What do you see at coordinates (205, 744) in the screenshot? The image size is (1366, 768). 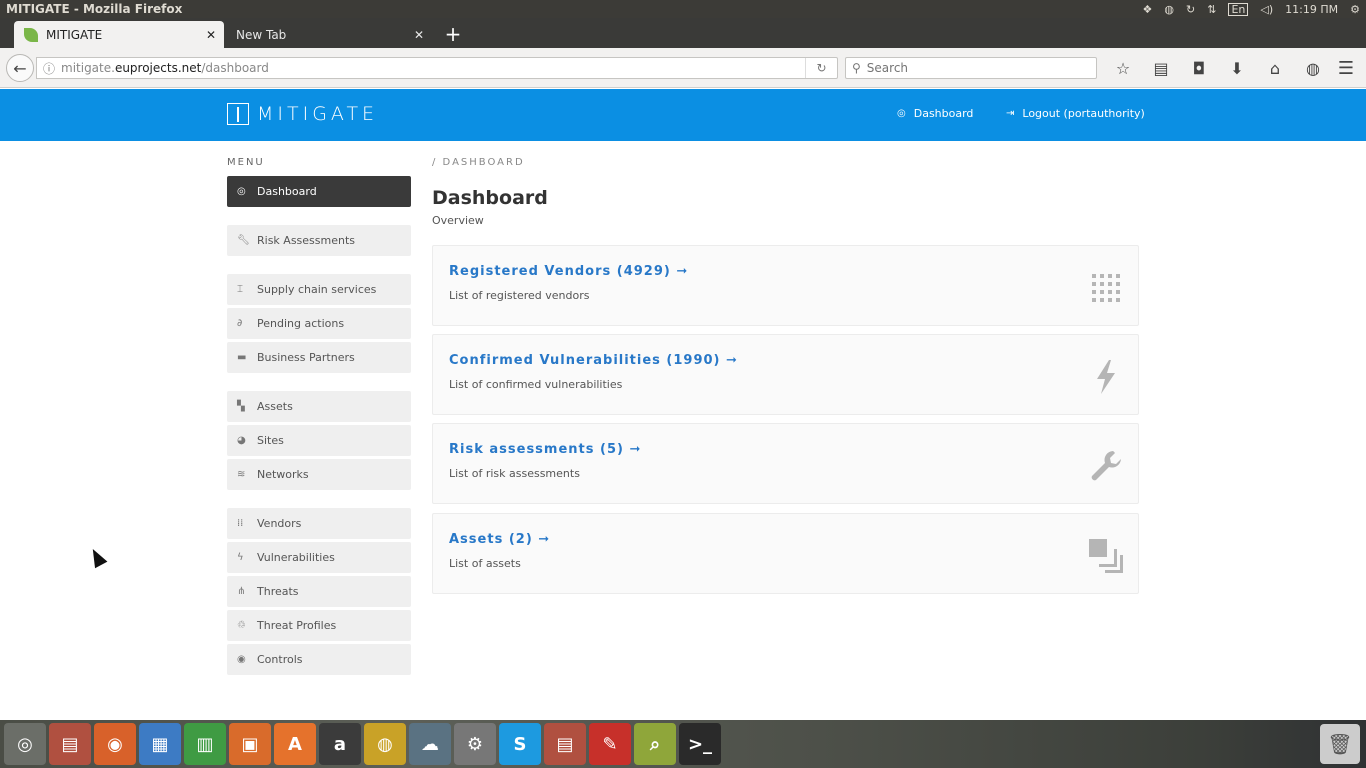 I see `calc-icon: ▥` at bounding box center [205, 744].